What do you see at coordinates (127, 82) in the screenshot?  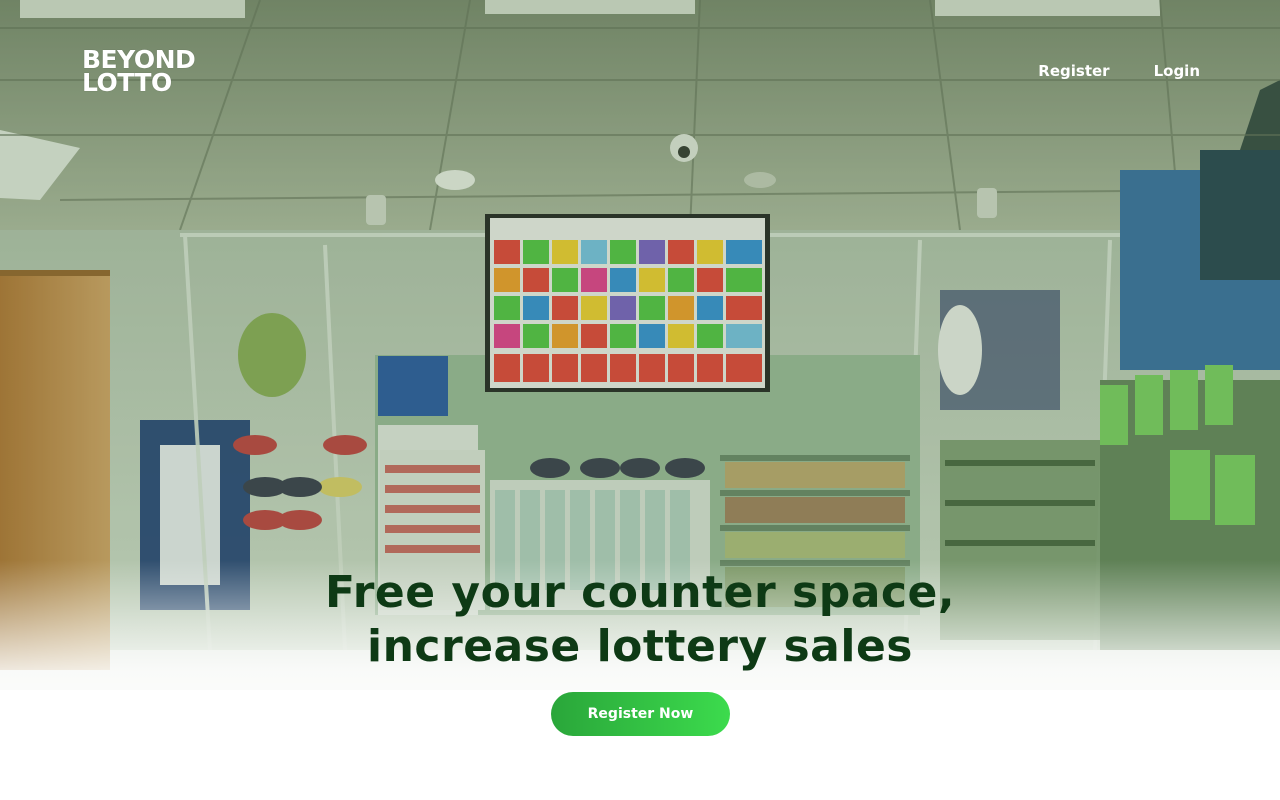 I see `brand-logo-line2: LOTTO` at bounding box center [127, 82].